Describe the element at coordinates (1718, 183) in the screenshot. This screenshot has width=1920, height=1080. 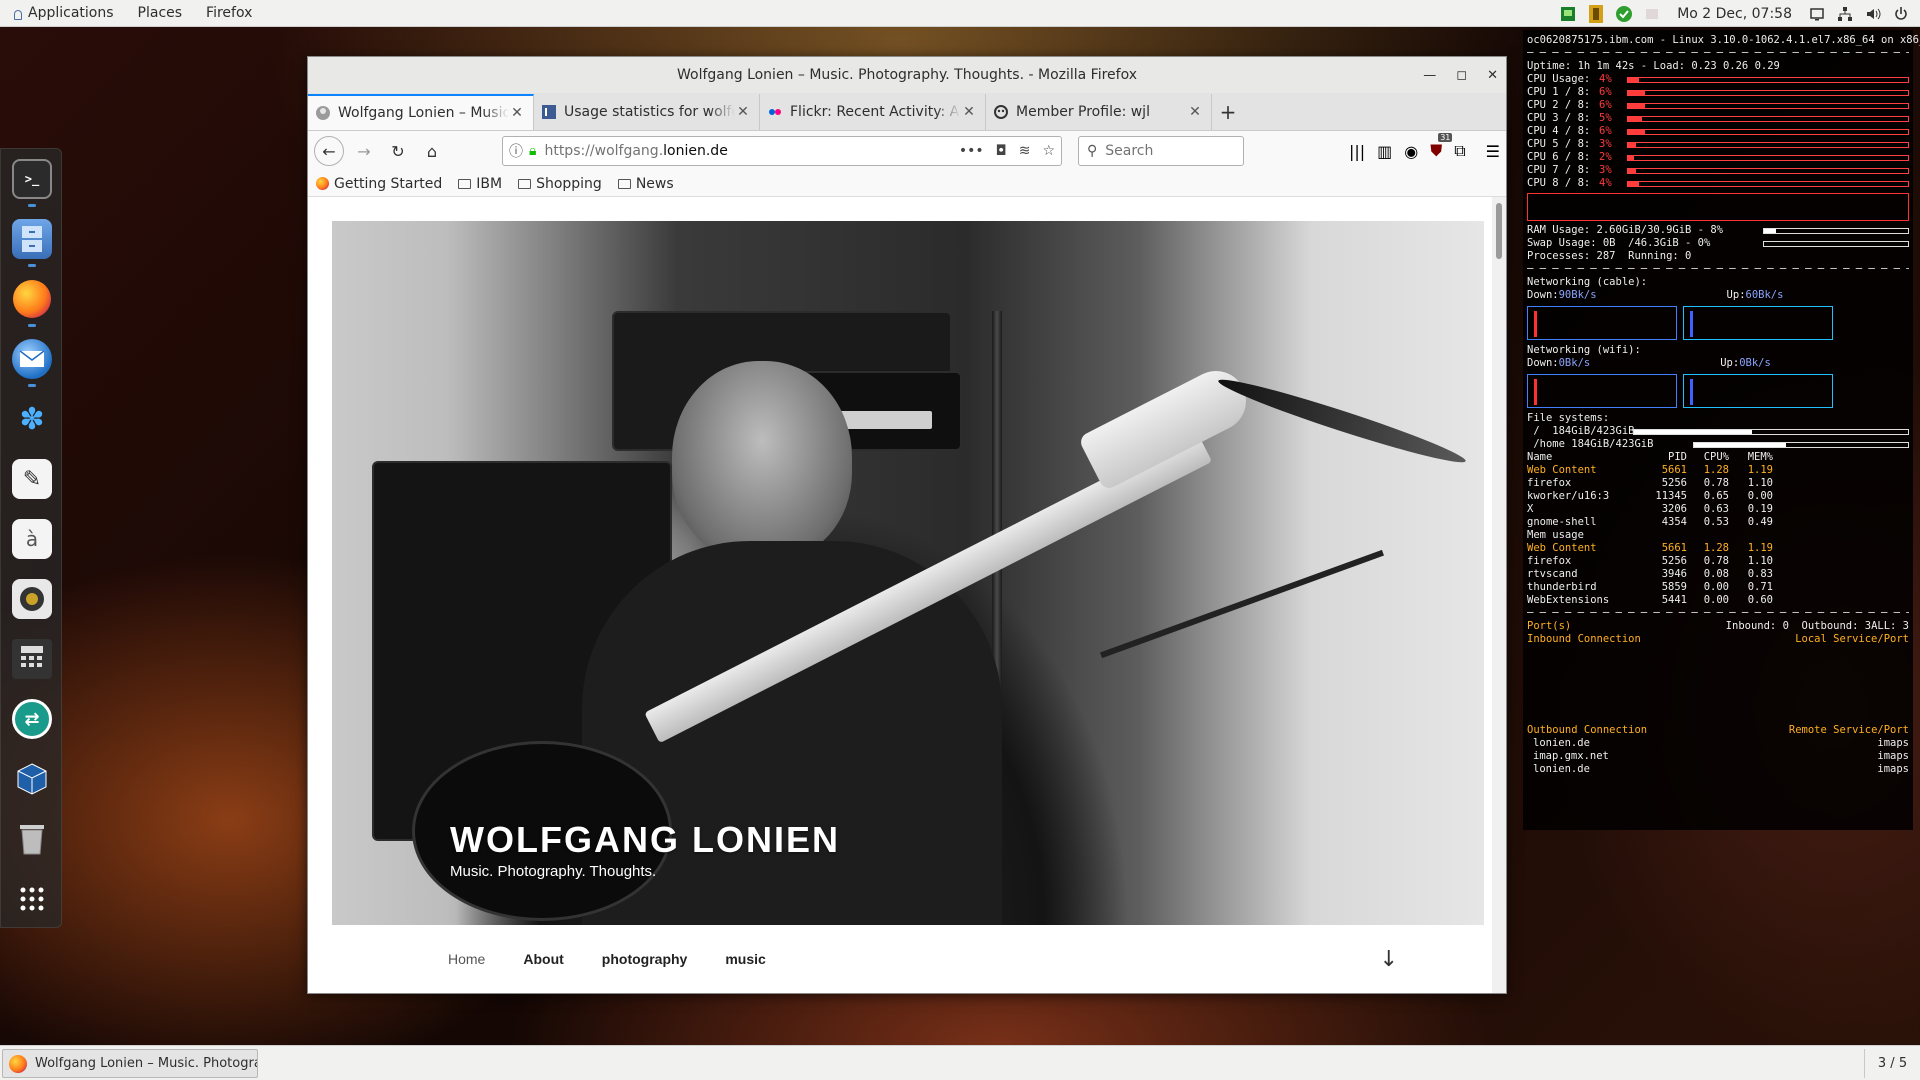
I see `cpu-core-row: CPU 8 / 8: 4%` at that location.